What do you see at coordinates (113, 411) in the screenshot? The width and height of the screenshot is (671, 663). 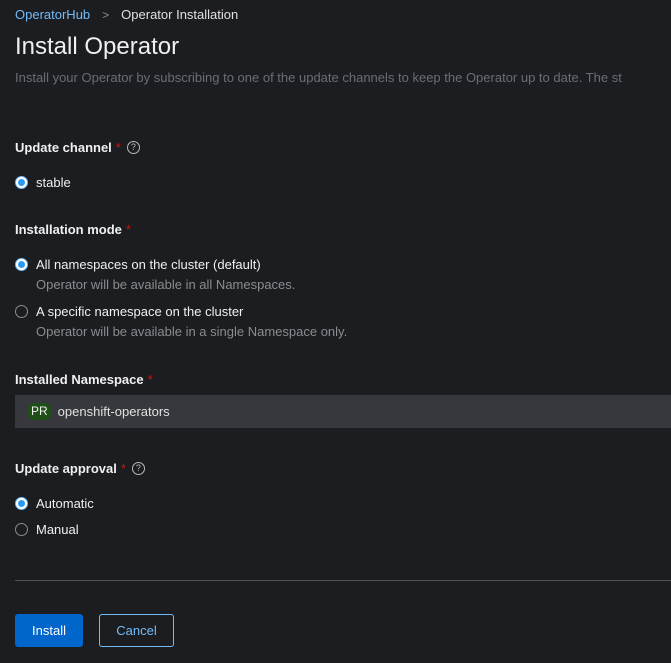 I see `installed-namespace-value: openshift-operators` at bounding box center [113, 411].